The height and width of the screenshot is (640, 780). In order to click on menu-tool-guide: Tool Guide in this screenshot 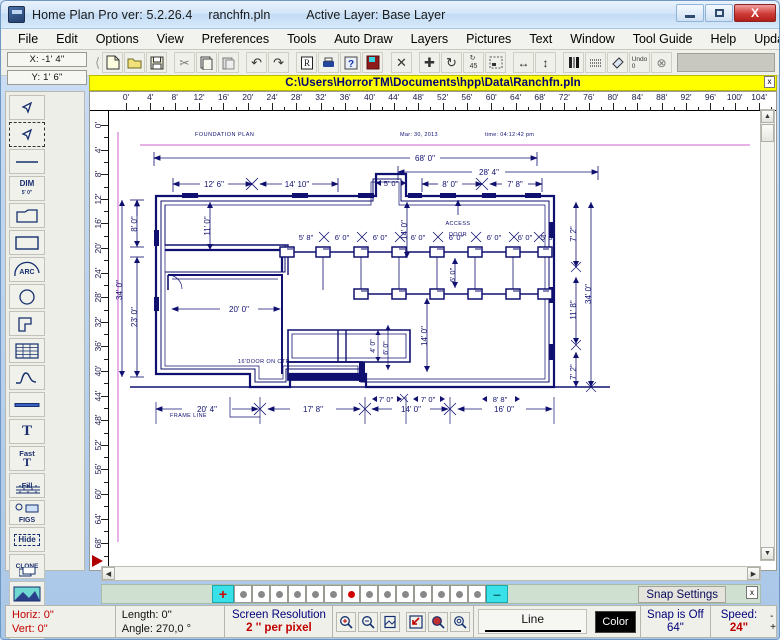, I will do `click(663, 39)`.